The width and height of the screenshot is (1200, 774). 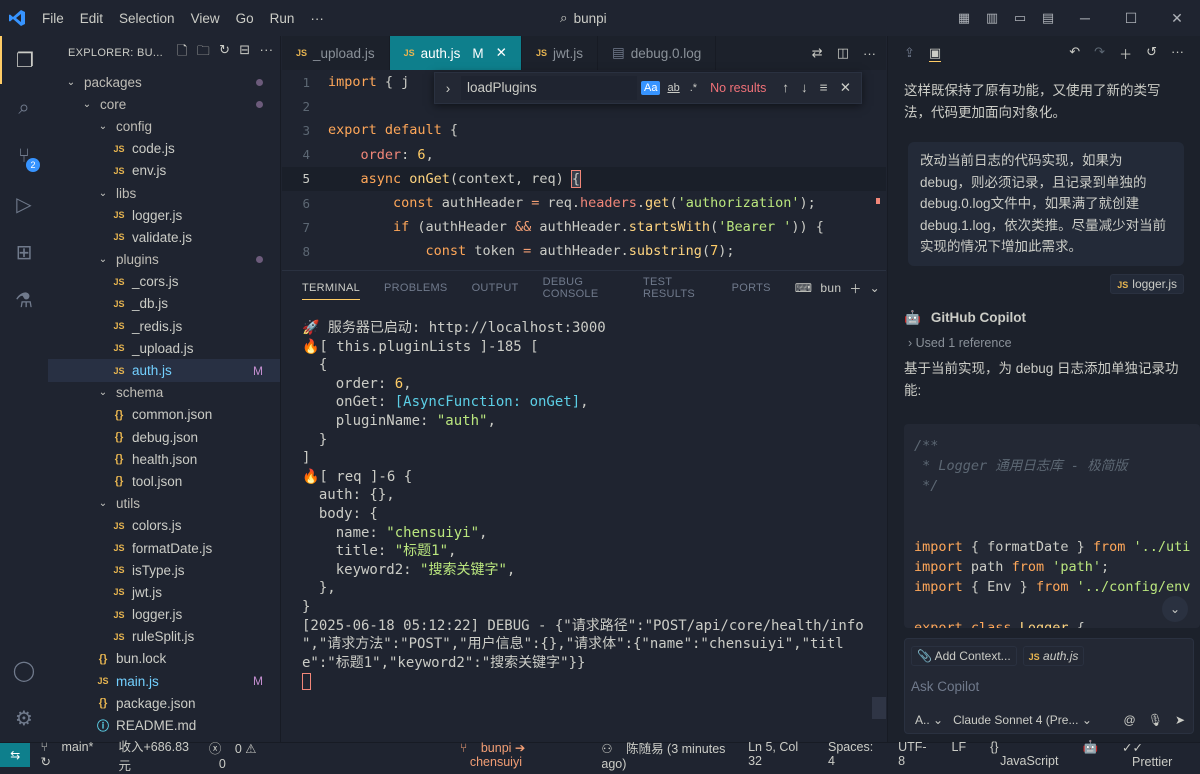 I want to click on toggle-replace-icon: ›, so click(x=448, y=88).